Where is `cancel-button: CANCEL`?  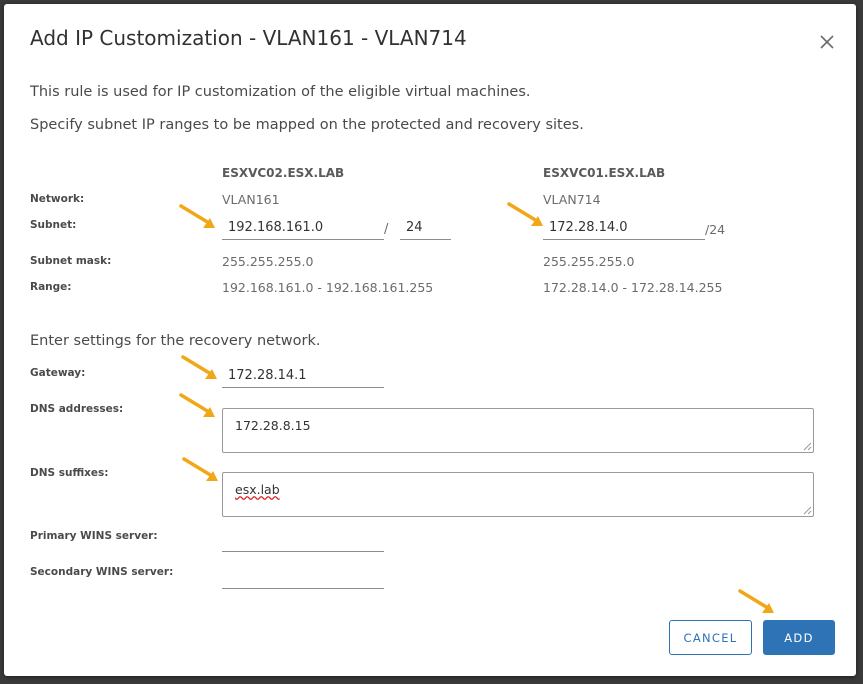 cancel-button: CANCEL is located at coordinates (710, 637).